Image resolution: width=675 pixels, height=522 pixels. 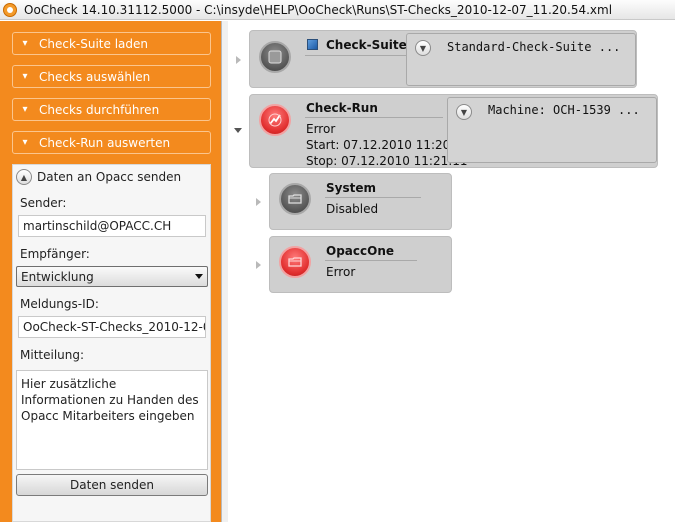 I want to click on system-status: Disabled, so click(x=352, y=209).